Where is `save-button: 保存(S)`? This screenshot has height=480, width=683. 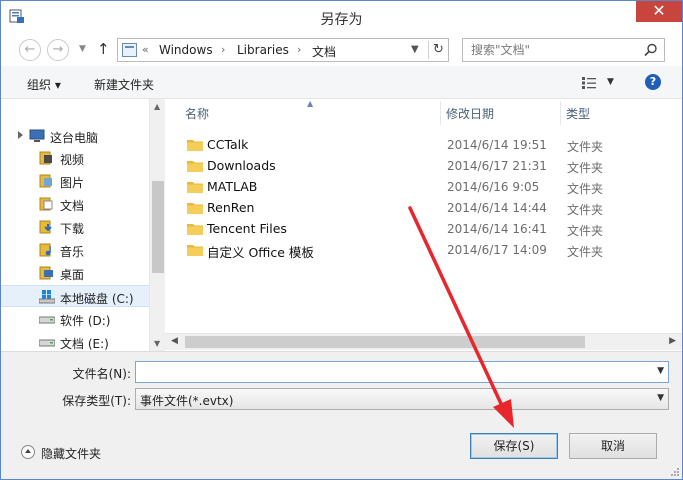
save-button: 保存(S) is located at coordinates (514, 446).